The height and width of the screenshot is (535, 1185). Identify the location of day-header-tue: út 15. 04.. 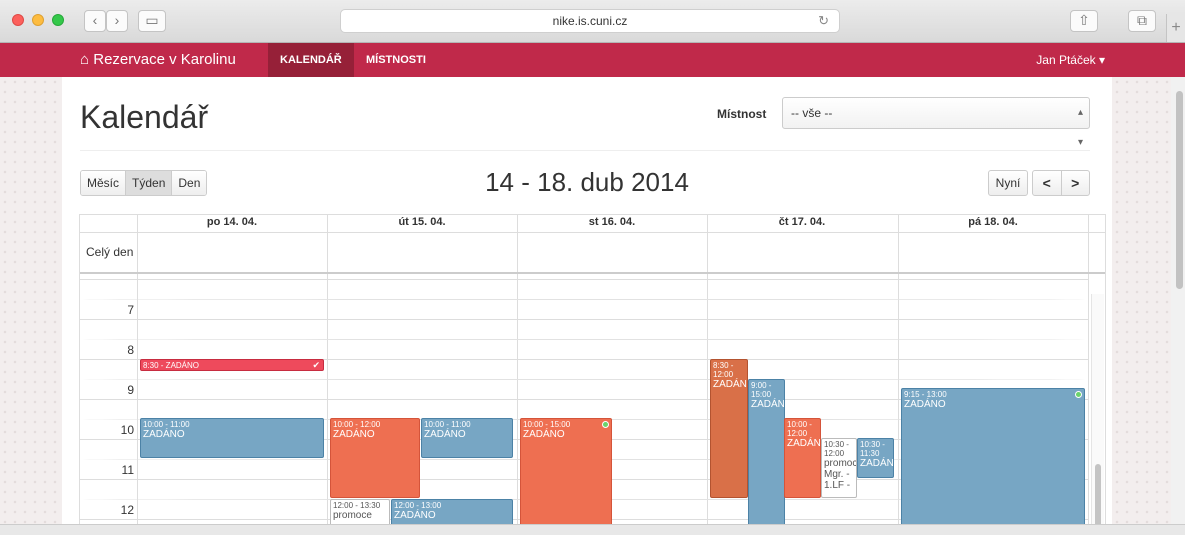
(422, 222).